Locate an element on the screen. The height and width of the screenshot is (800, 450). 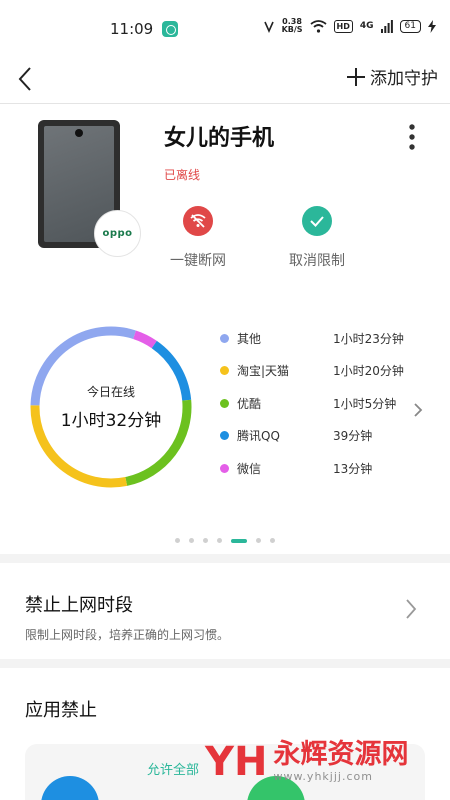
add-guard-label: 添加守护 is located at coordinates (404, 79).